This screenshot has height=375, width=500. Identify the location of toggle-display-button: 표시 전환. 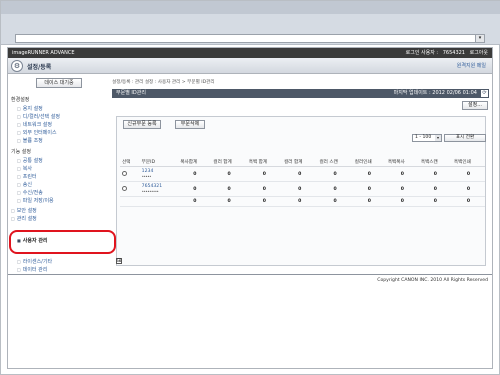
(465, 138).